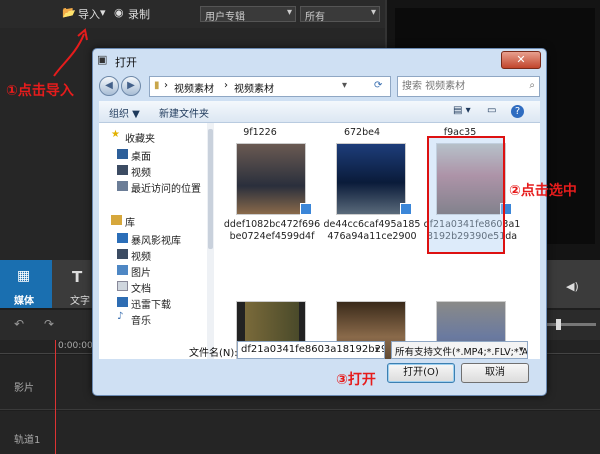  What do you see at coordinates (532, 85) in the screenshot?
I see `search-icon: ⌕` at bounding box center [532, 85].